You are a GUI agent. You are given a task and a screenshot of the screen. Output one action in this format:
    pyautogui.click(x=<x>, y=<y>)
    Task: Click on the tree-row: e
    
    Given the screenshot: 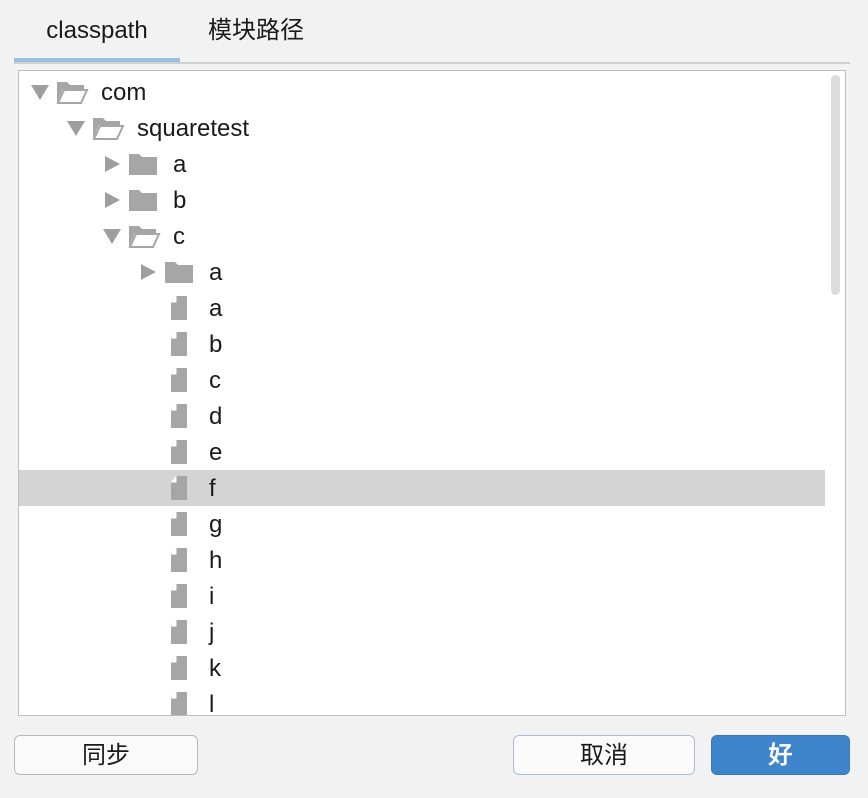 What is the action you would take?
    pyautogui.click(x=422, y=452)
    